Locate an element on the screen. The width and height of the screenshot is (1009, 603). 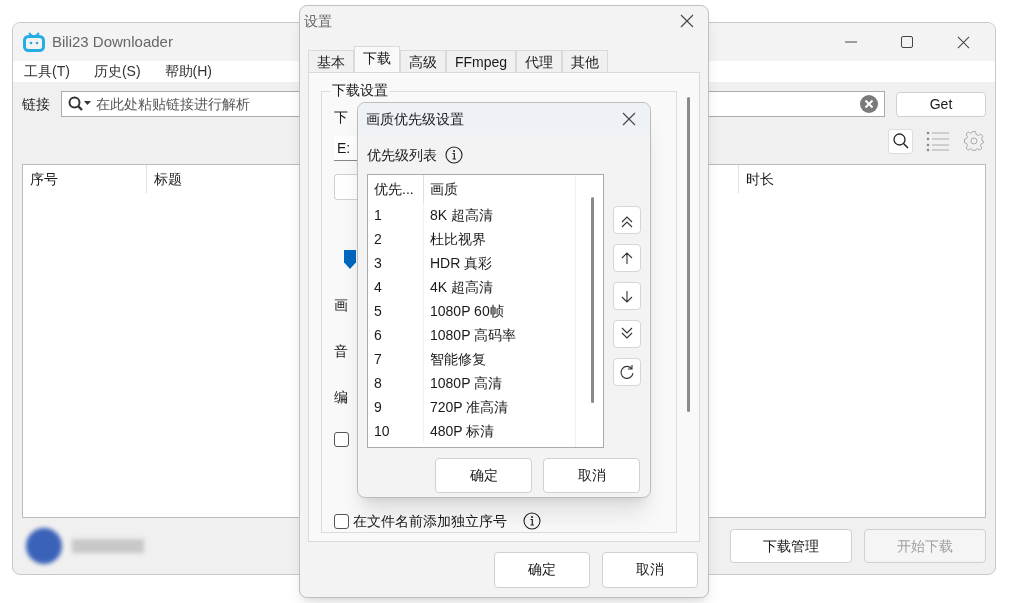
table-cell-text: 杜比视界 is located at coordinates (458, 239).